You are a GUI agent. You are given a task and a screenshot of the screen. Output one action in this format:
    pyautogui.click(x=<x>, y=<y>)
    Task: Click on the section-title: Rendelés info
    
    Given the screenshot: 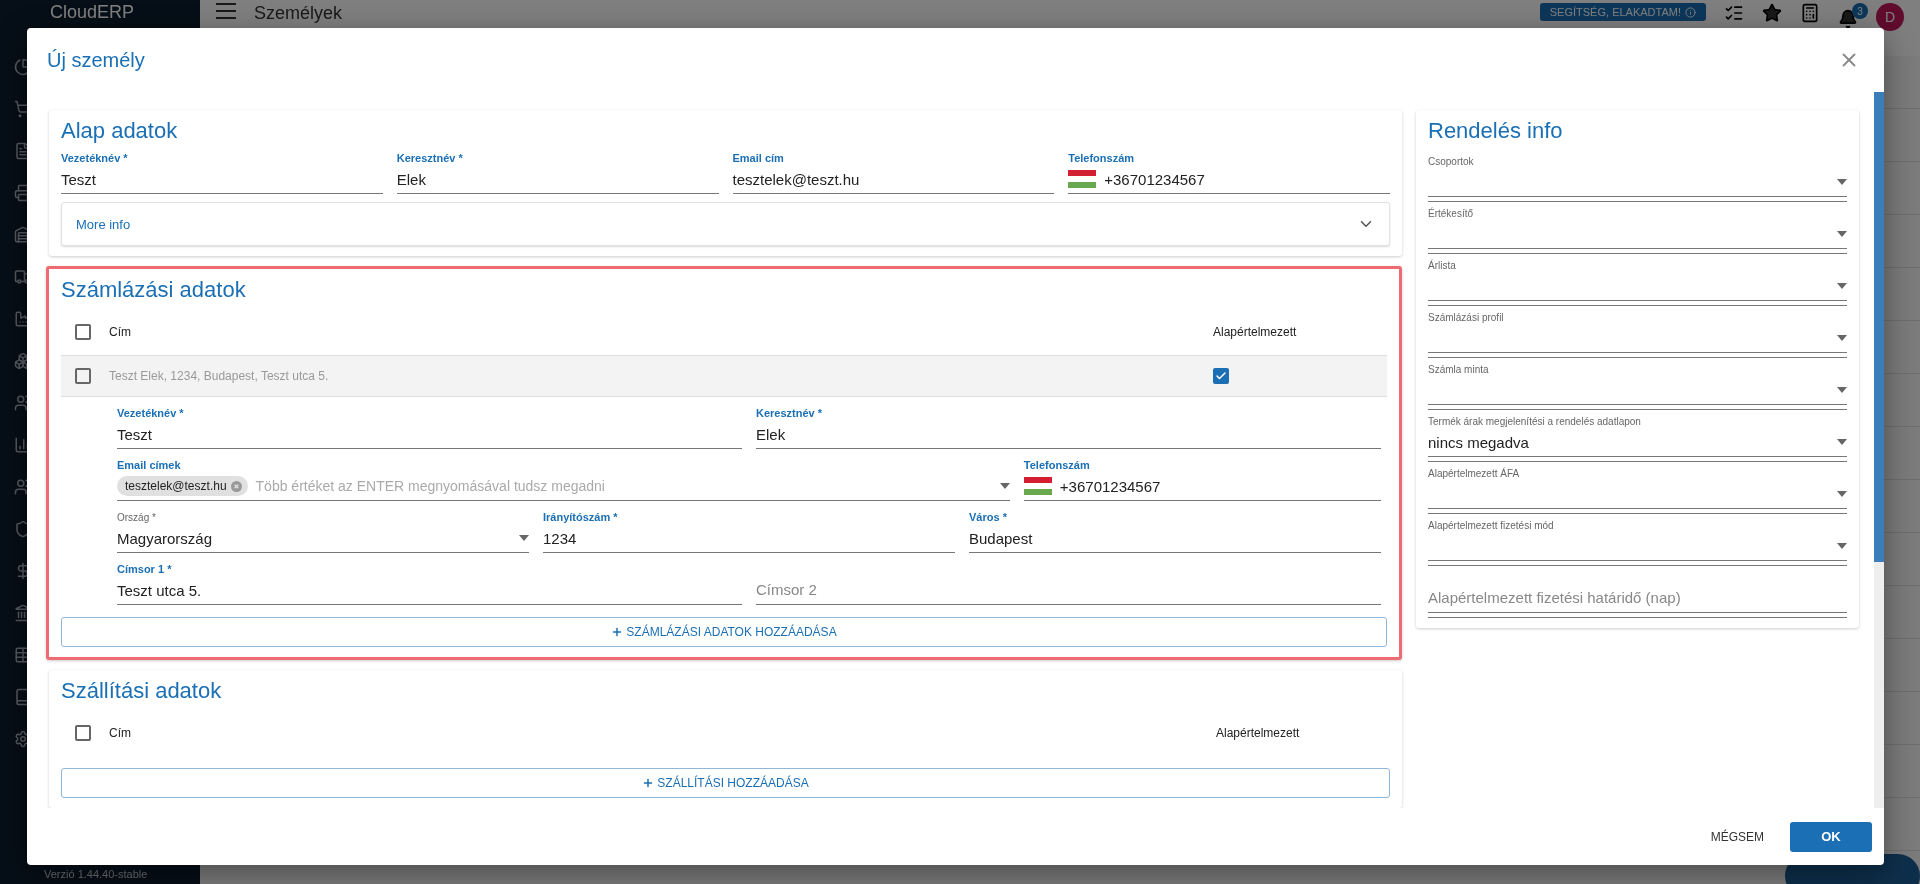 What is the action you would take?
    pyautogui.click(x=1496, y=131)
    